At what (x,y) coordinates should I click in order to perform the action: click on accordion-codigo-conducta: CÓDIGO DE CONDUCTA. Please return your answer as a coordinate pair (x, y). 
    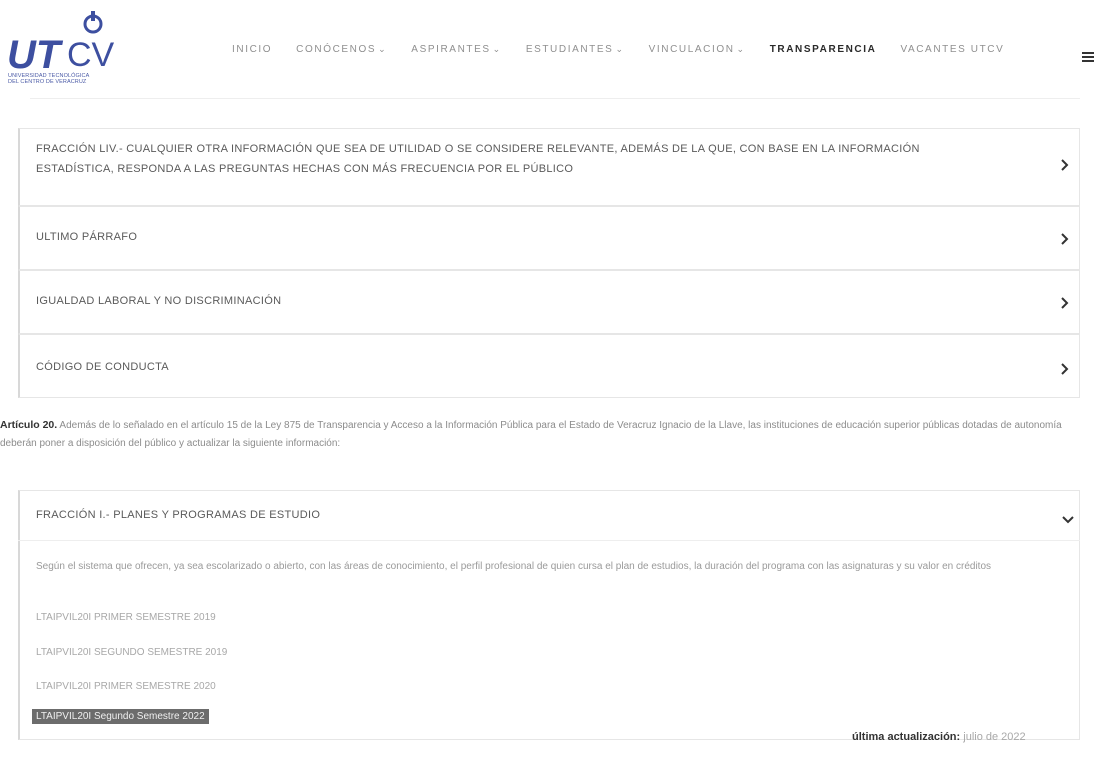
    Looking at the image, I should click on (549, 366).